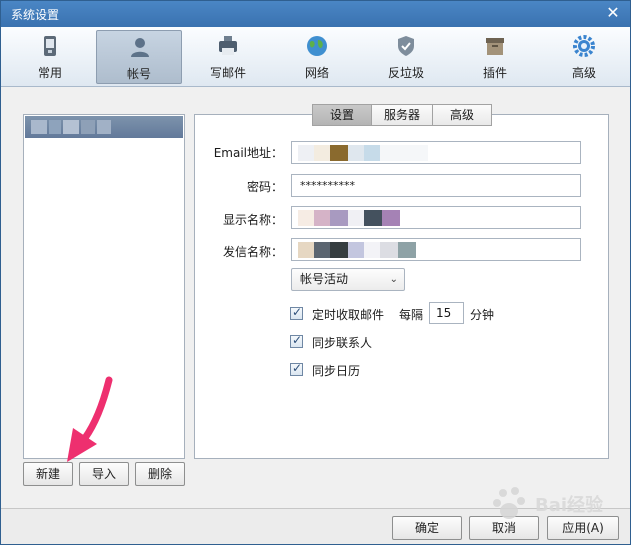 This screenshot has width=631, height=545. Describe the element at coordinates (140, 47) in the screenshot. I see `user-icon` at that location.